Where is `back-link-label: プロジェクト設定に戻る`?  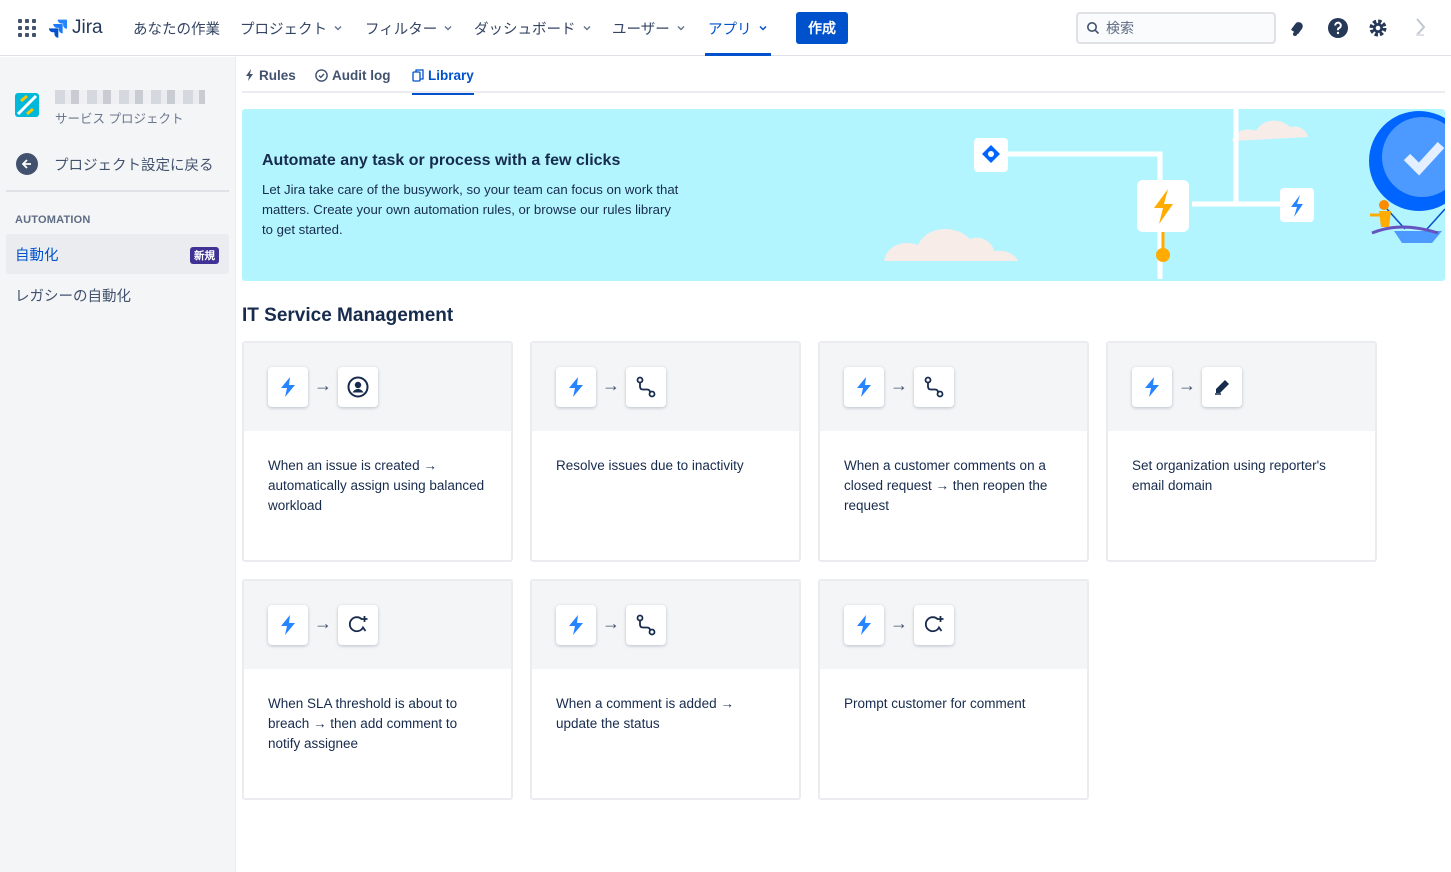 back-link-label: プロジェクト設定に戻る is located at coordinates (134, 165).